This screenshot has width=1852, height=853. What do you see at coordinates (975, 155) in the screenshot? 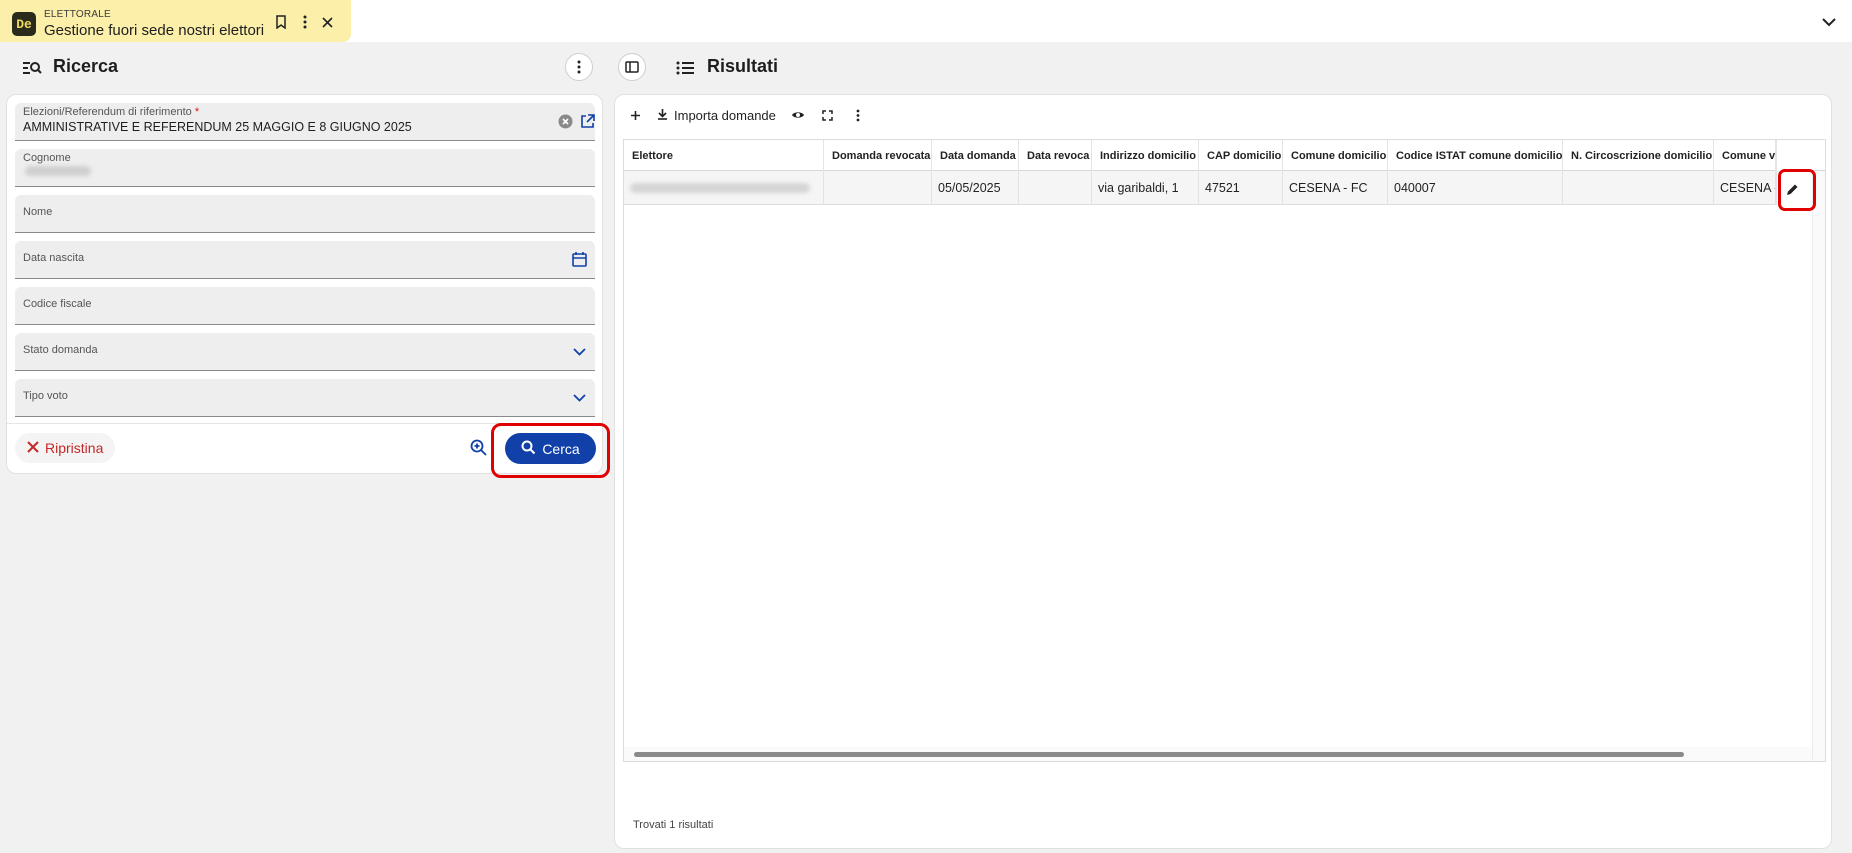
I see `column-header: Data domanda` at bounding box center [975, 155].